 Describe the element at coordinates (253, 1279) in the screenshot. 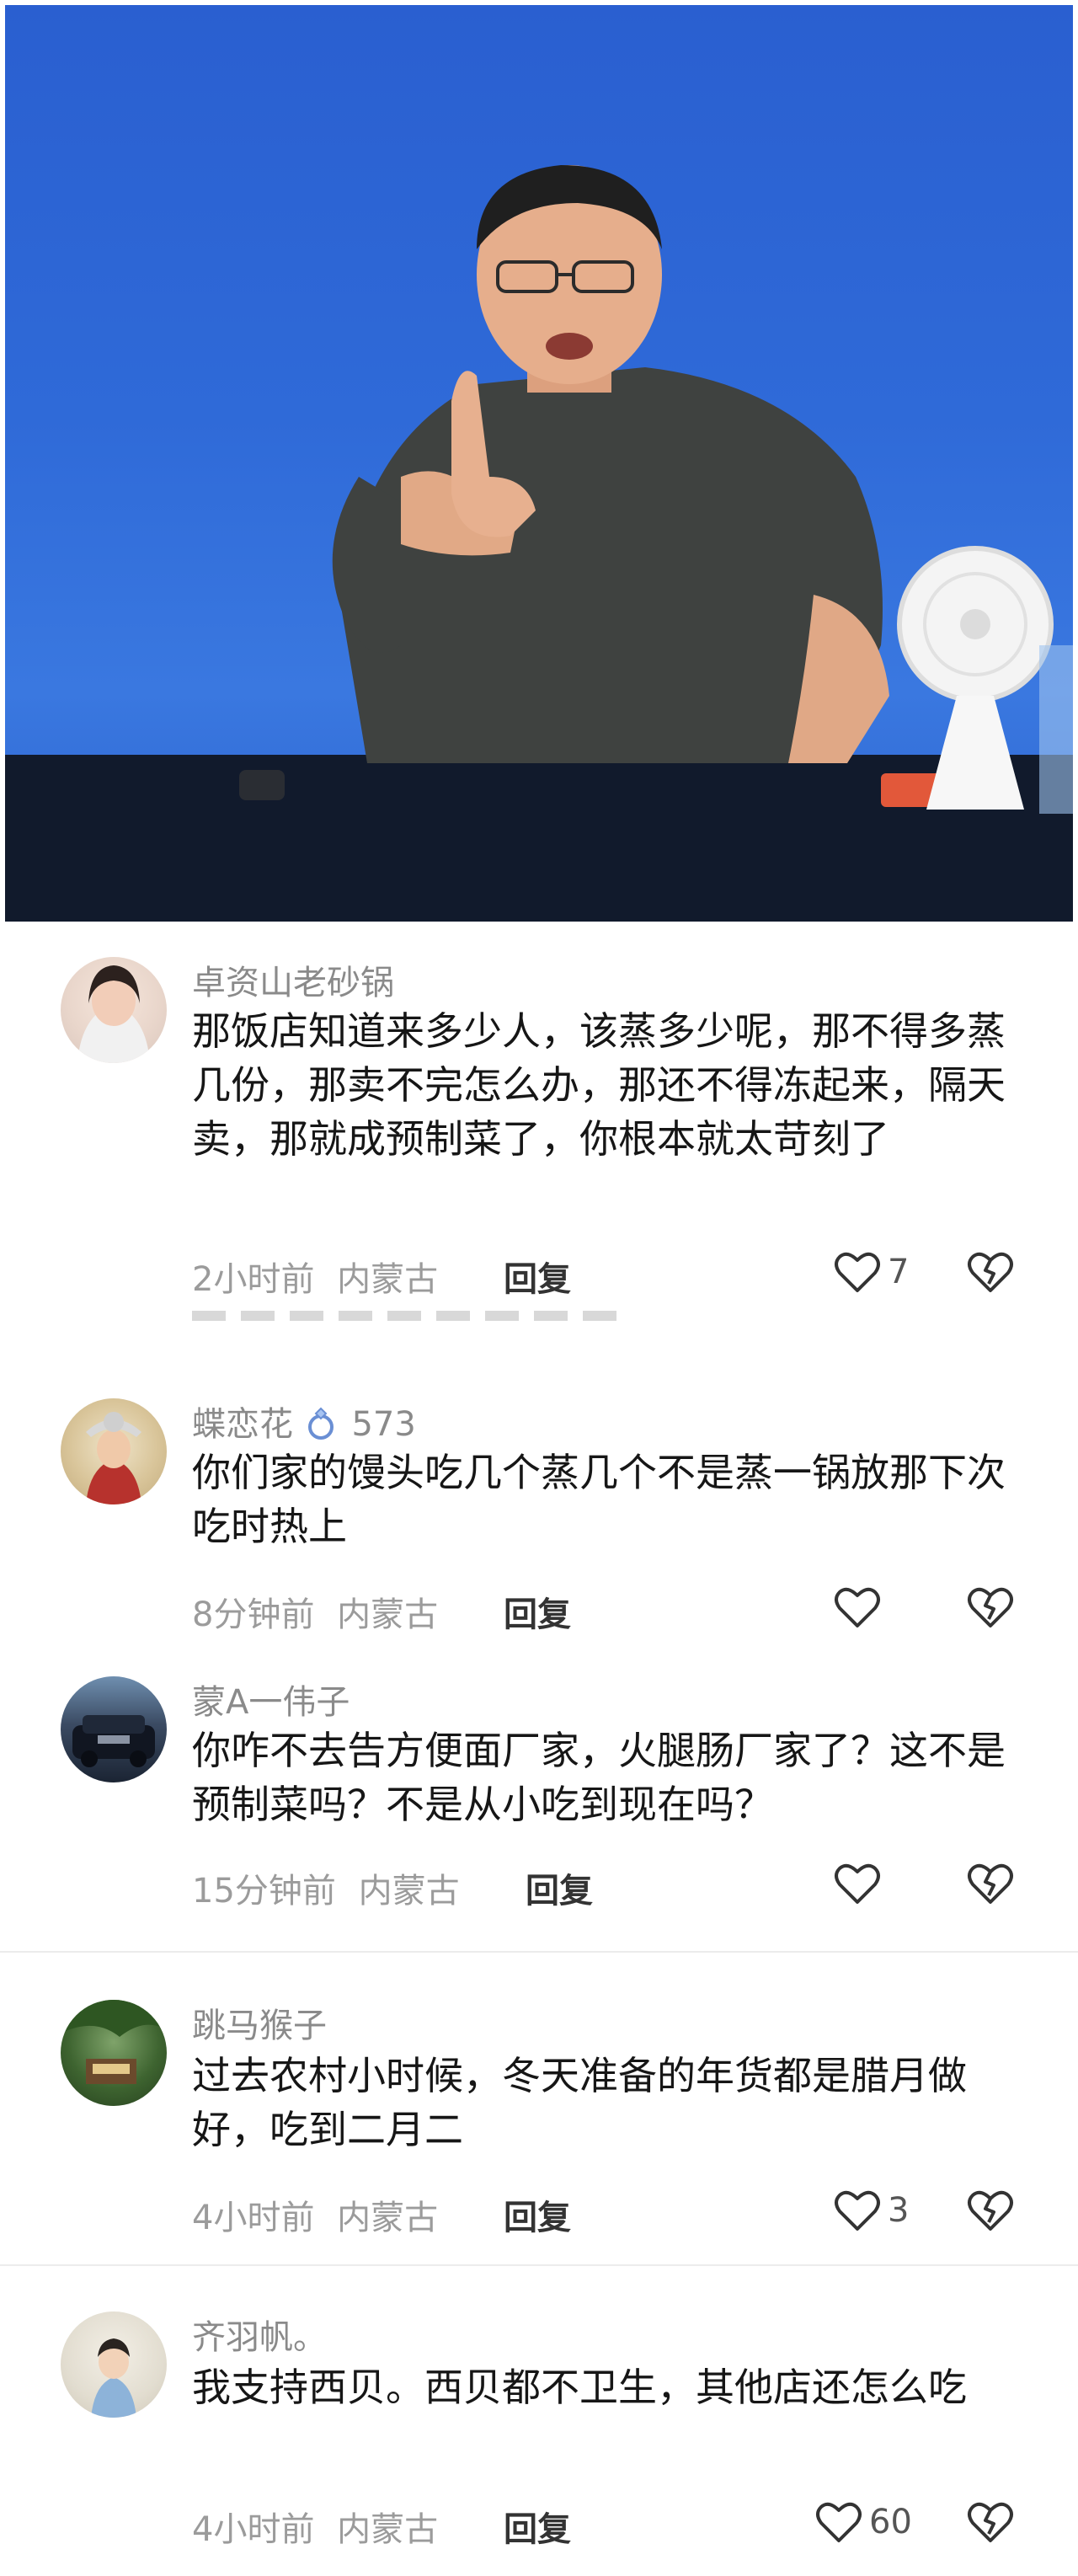

I see `comment-time: 2小时前` at that location.